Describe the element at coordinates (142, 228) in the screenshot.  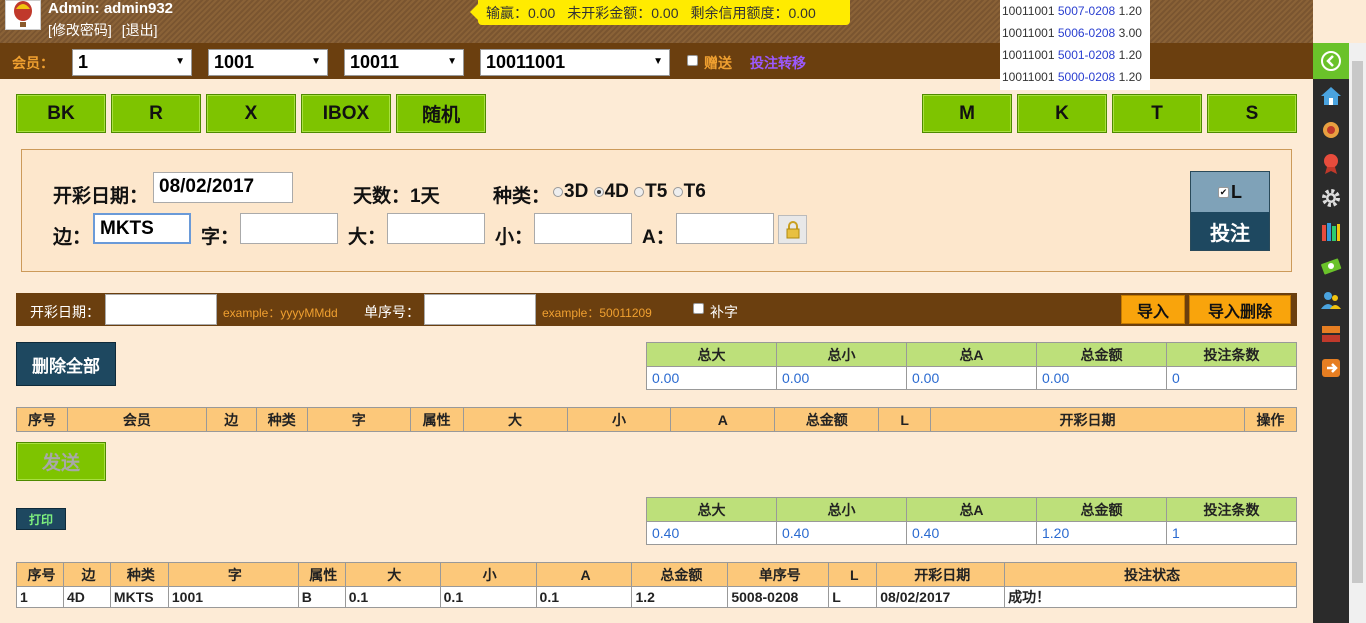
I see `bian-input: MKTS` at that location.